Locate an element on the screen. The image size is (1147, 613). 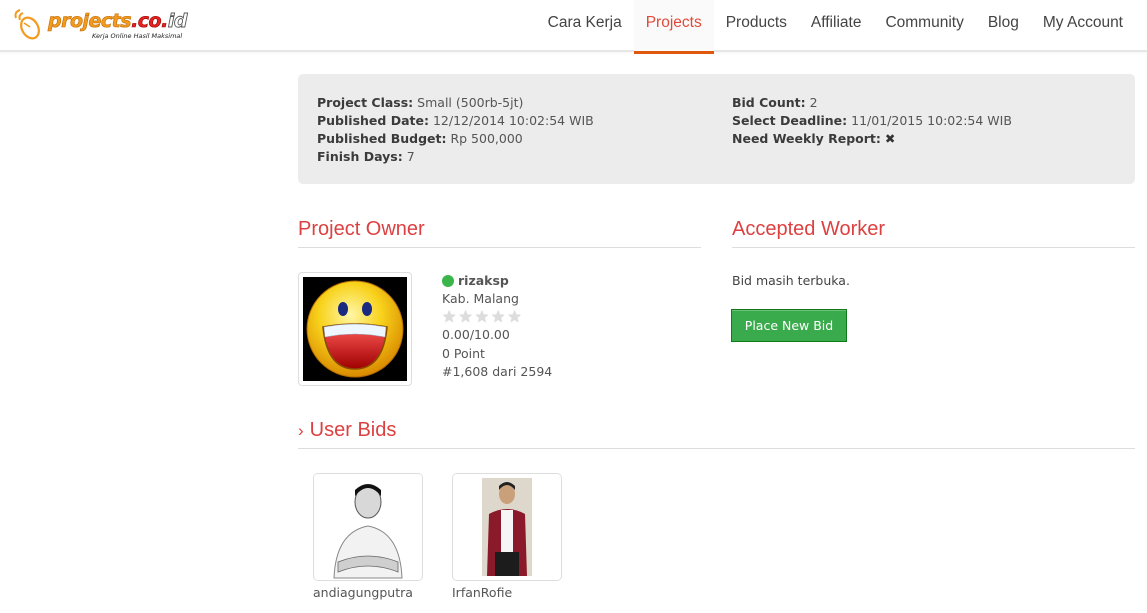
online-status-icon is located at coordinates (448, 281).